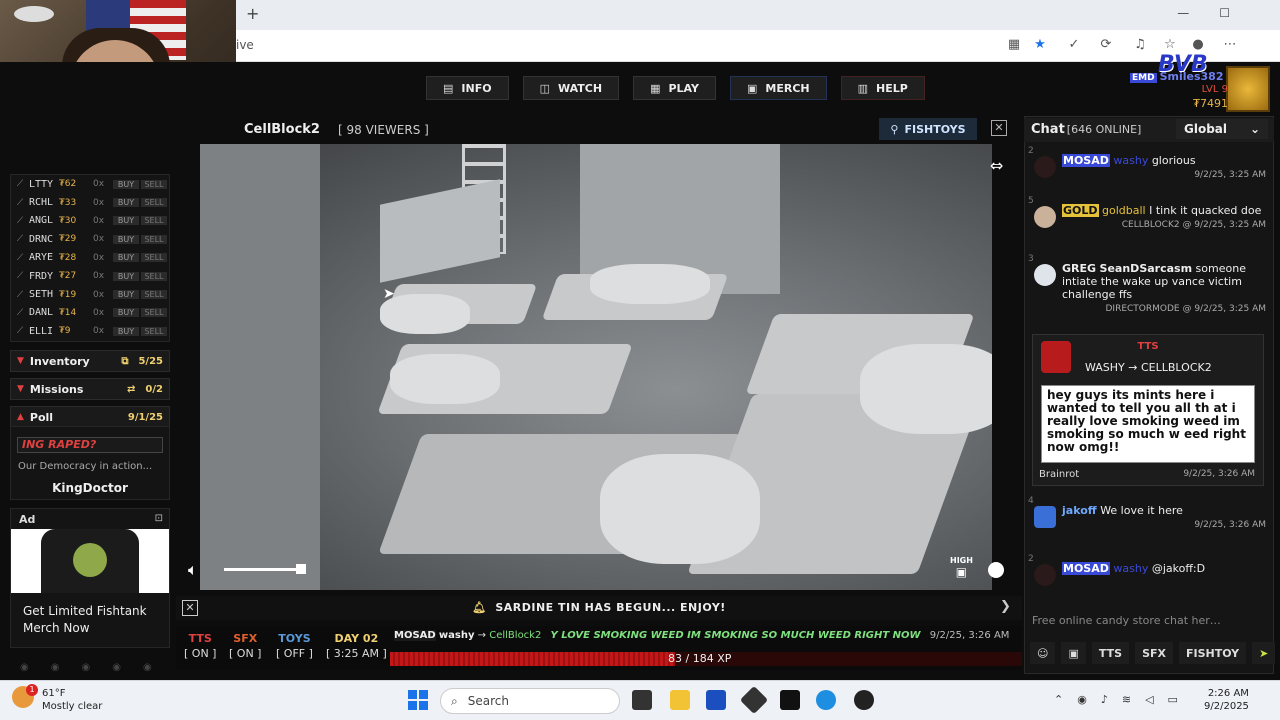  I want to click on battery-icon: ▭, so click(1173, 699).